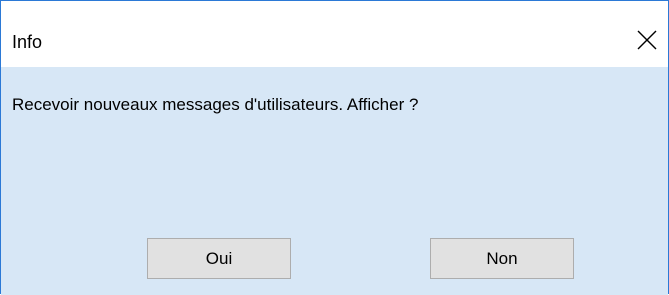 The height and width of the screenshot is (295, 669). What do you see at coordinates (502, 258) in the screenshot?
I see `no-button: Non` at bounding box center [502, 258].